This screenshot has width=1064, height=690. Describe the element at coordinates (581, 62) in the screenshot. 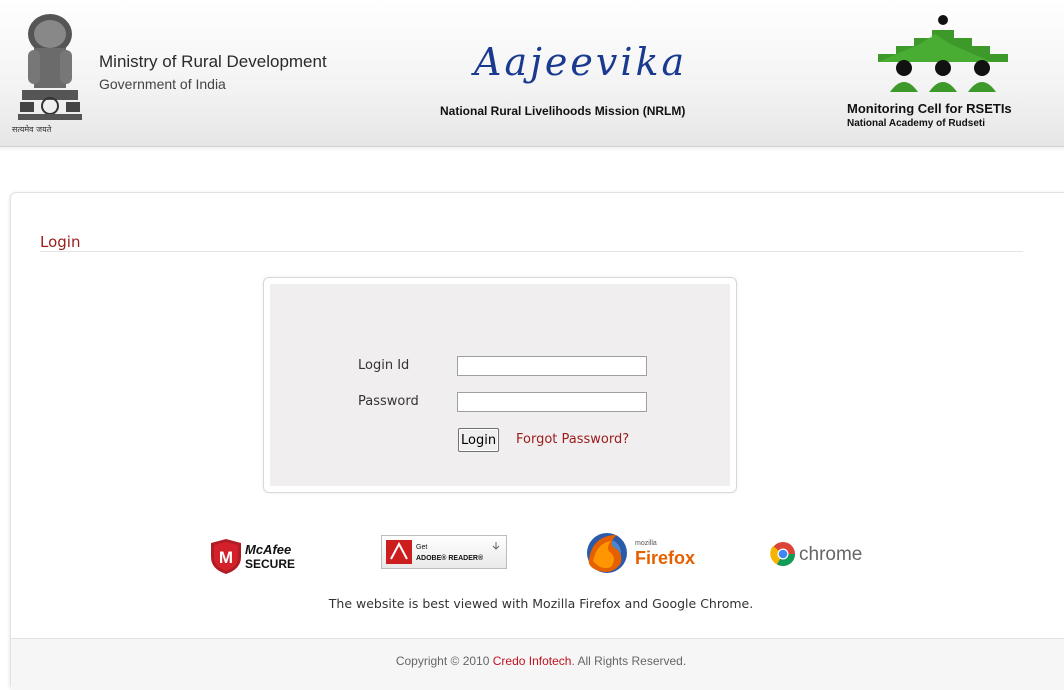

I see `program-logo-text: Aajeevika` at that location.